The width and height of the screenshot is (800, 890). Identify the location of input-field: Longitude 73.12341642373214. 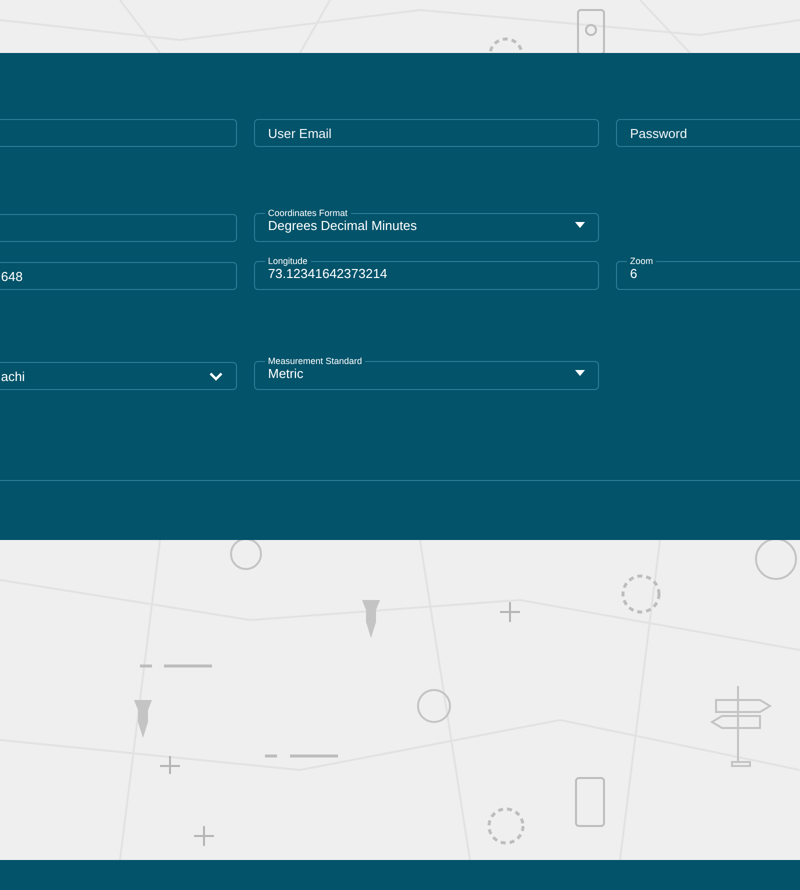
(426, 272).